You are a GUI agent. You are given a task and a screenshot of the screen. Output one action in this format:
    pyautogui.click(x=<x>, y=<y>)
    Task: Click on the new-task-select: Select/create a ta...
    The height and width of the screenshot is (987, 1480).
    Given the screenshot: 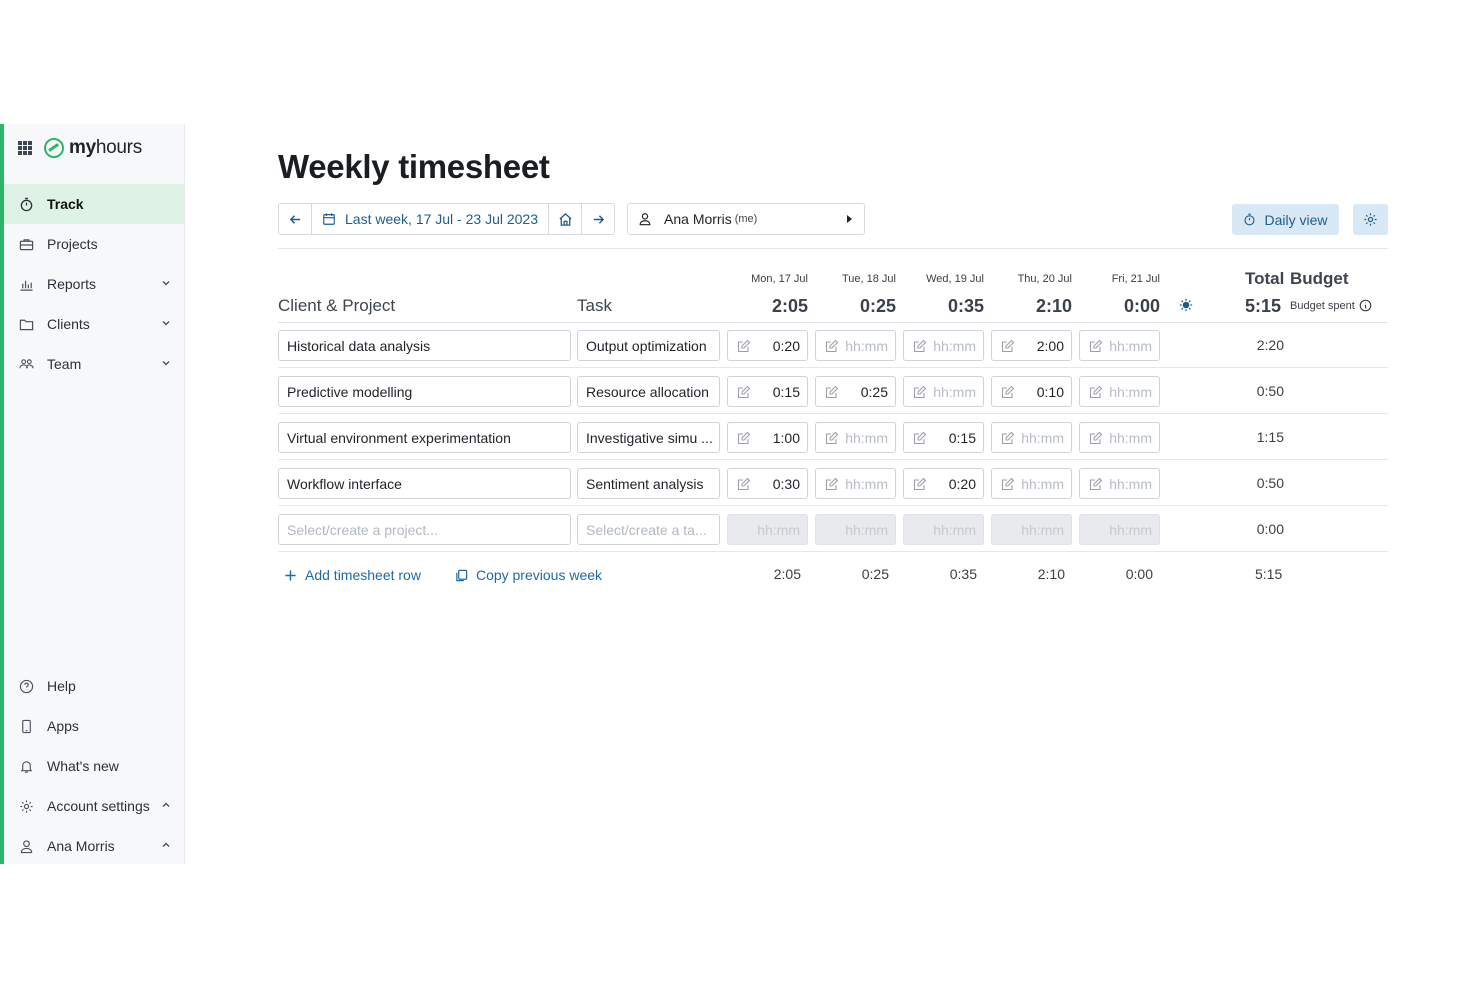 What is the action you would take?
    pyautogui.click(x=648, y=529)
    